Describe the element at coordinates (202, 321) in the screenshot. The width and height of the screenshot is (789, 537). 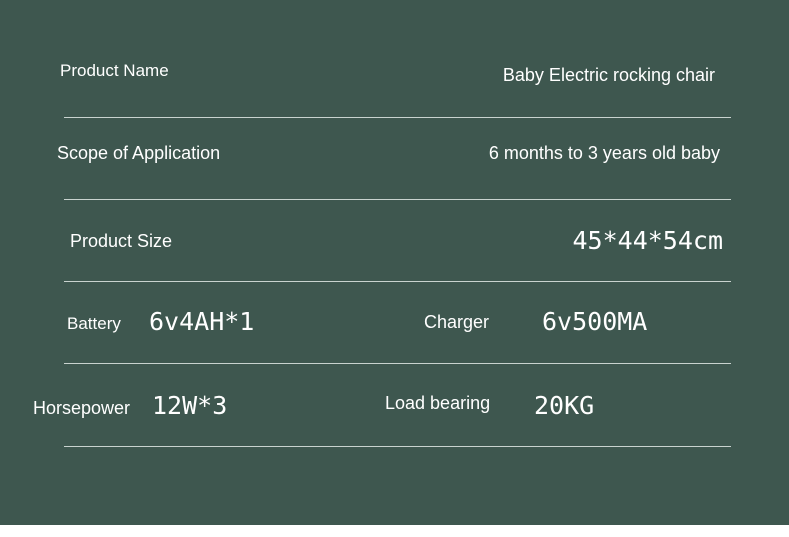
I see `battery-value: 6v4AH*1` at that location.